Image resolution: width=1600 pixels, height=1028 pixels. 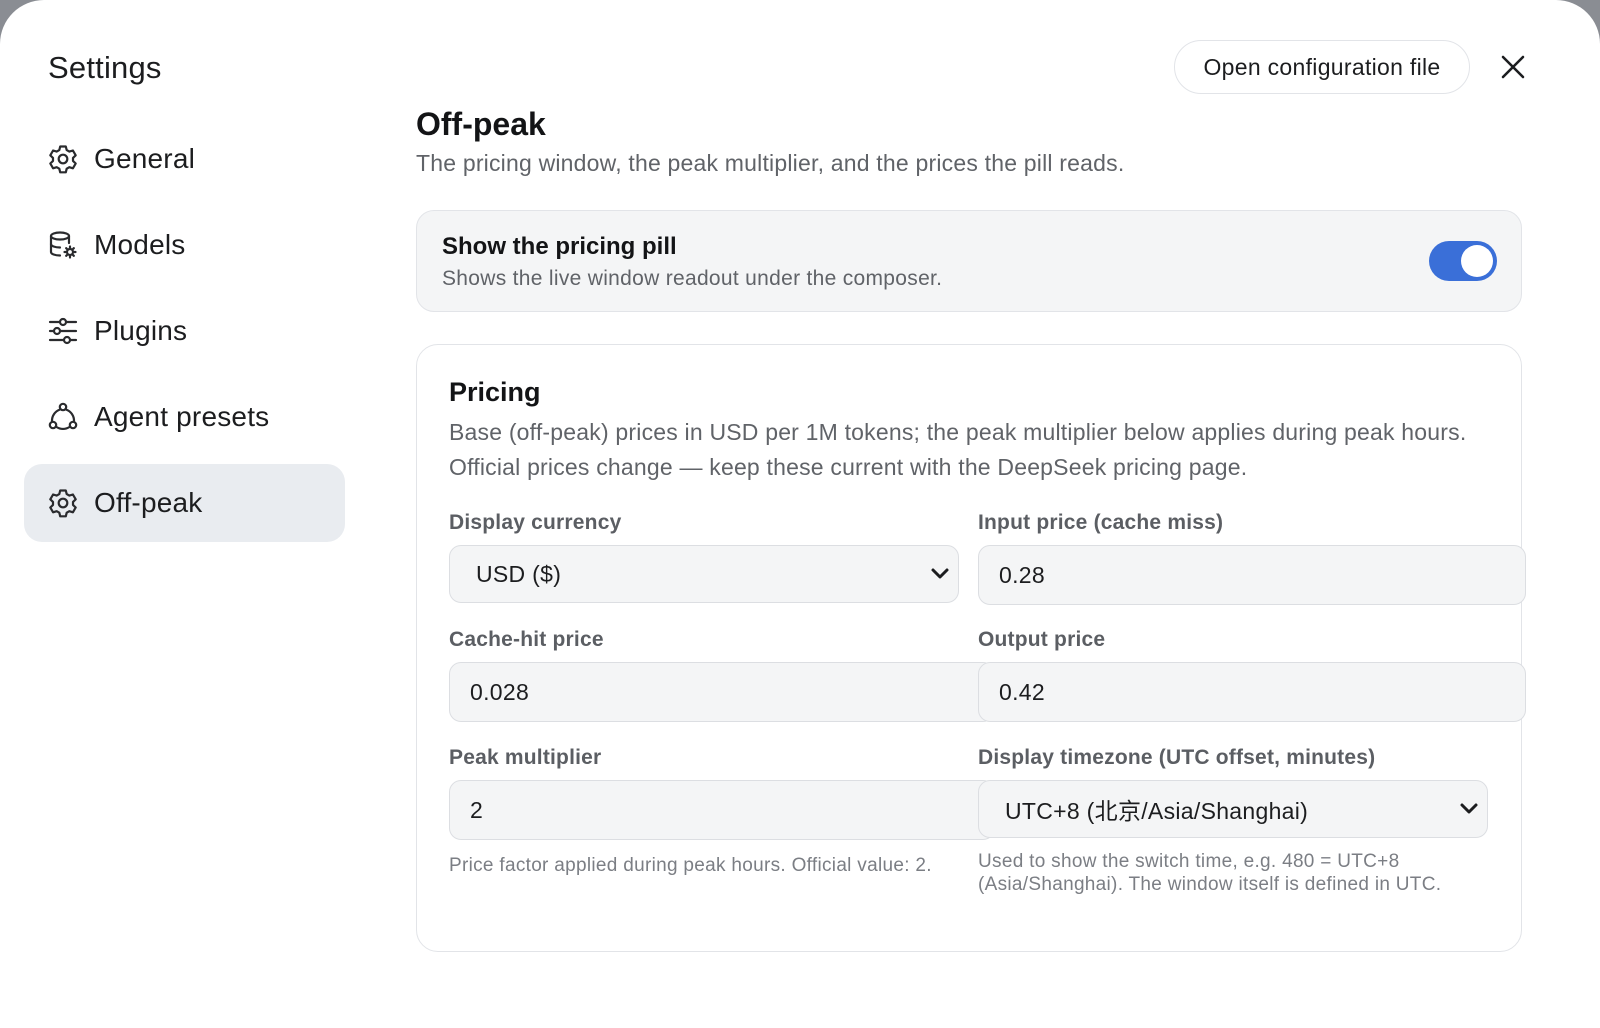 I want to click on cache-hit-price-field: 0.028, so click(x=722, y=692).